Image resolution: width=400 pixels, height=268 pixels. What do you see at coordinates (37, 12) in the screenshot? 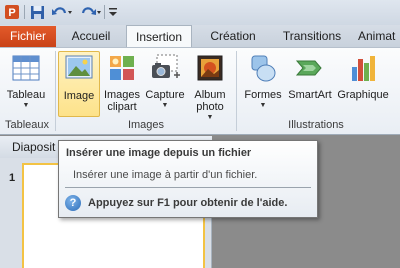
I see `save-icon` at bounding box center [37, 12].